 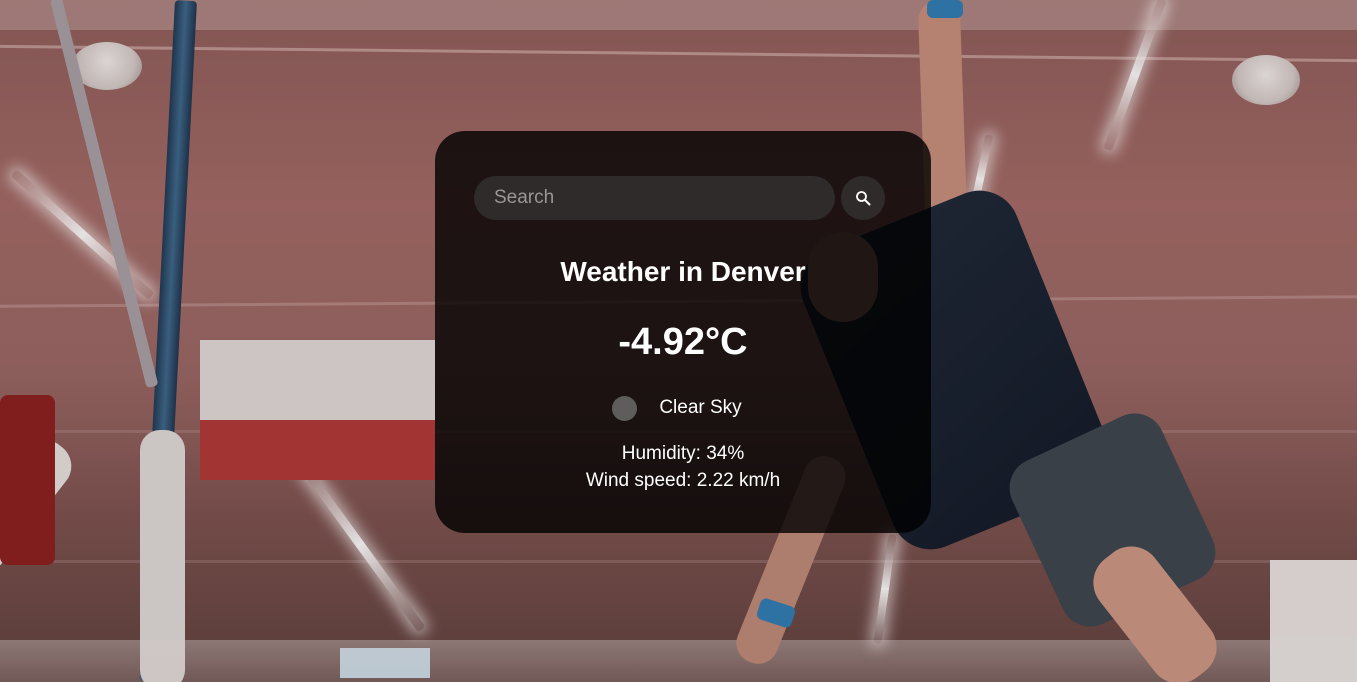 I want to click on temperature: -4.92°C, so click(x=683, y=342).